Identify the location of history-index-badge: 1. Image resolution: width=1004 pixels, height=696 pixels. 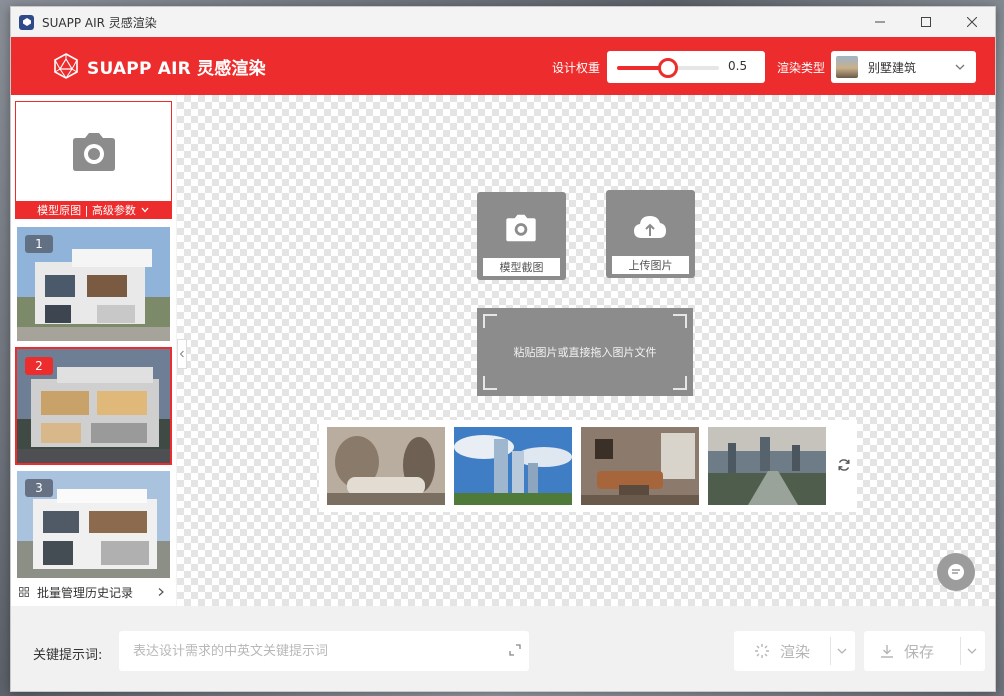
(39, 244).